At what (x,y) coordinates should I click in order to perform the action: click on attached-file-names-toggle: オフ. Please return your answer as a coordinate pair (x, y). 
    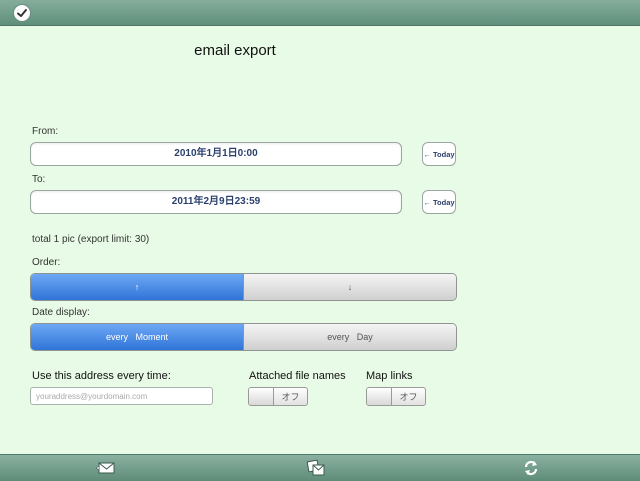
    Looking at the image, I should click on (278, 396).